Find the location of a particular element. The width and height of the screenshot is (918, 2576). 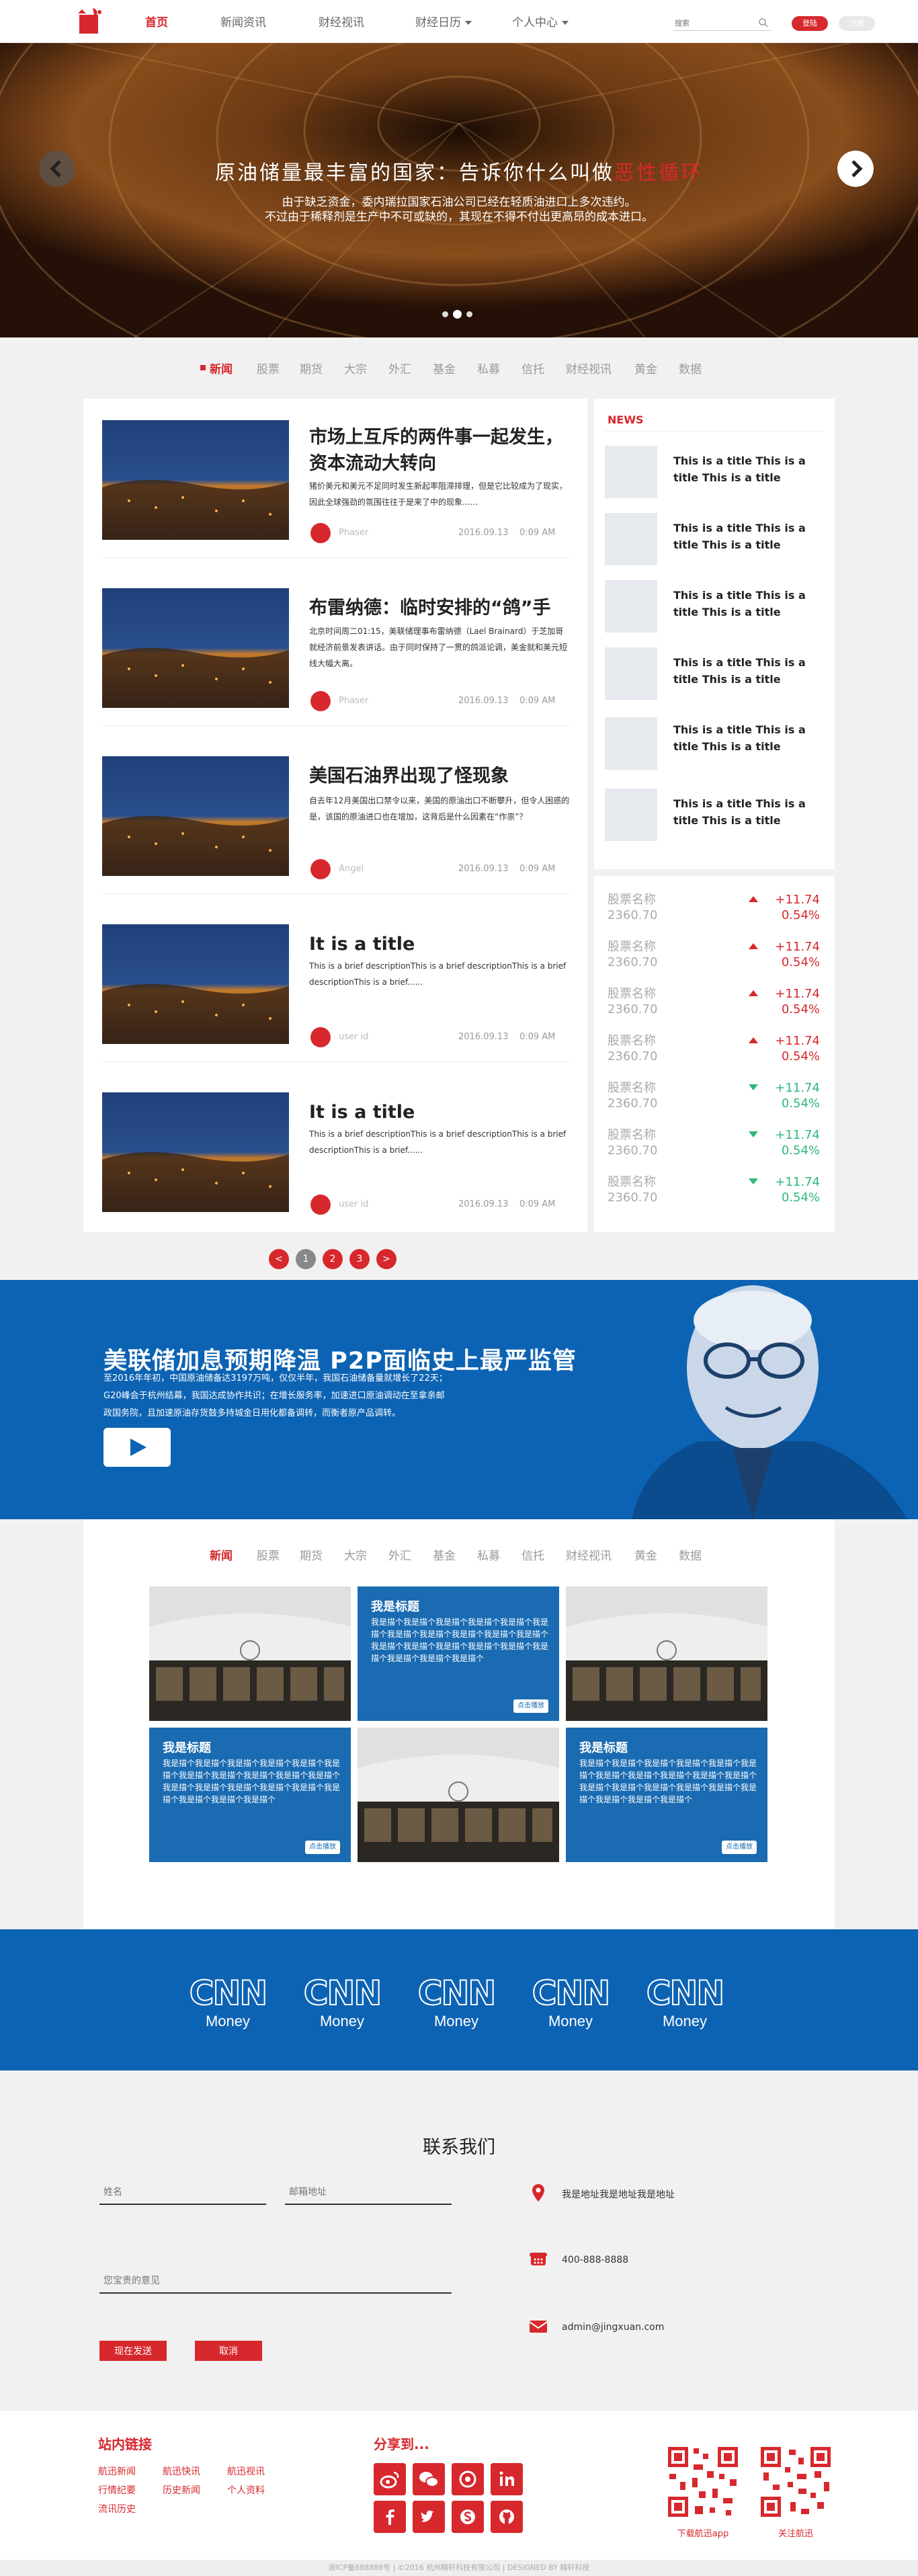

nav-finance-video: 财经视讯 is located at coordinates (341, 23).